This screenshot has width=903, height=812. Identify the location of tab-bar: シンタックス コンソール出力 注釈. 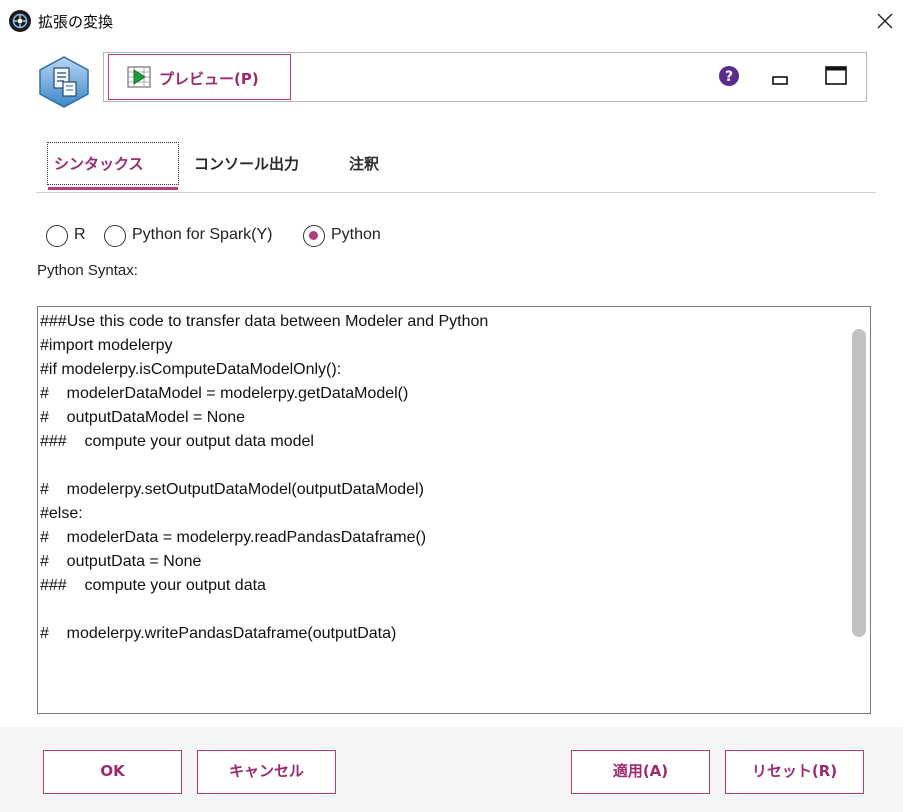
(456, 164).